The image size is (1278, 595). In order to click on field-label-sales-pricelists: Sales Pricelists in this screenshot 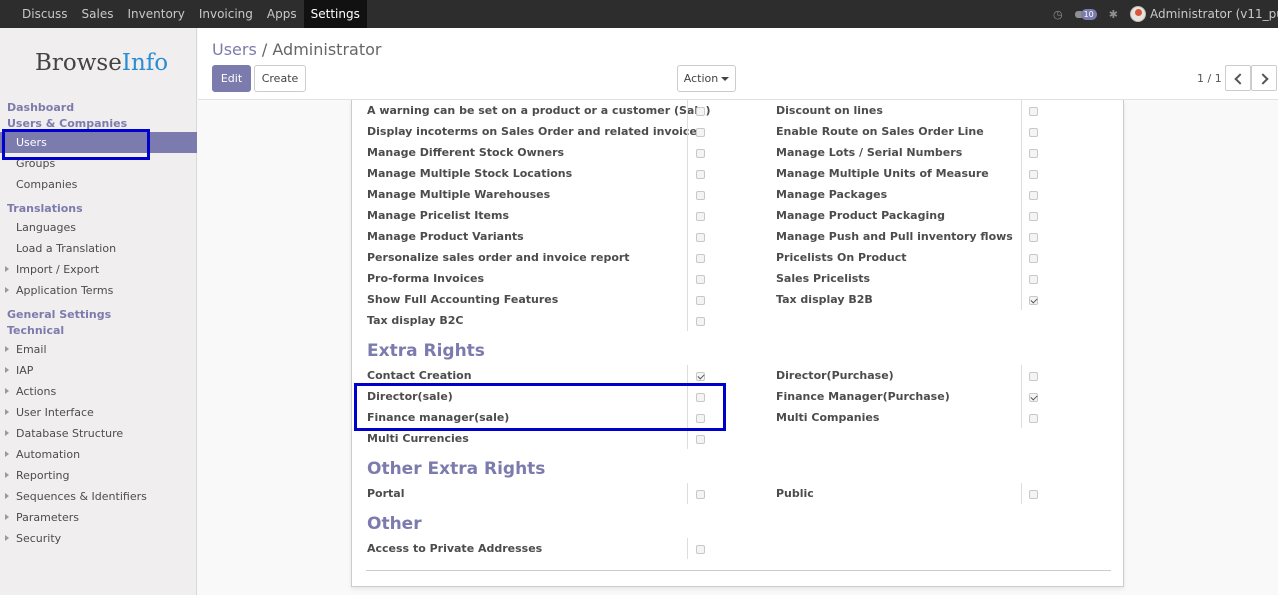, I will do `click(823, 278)`.